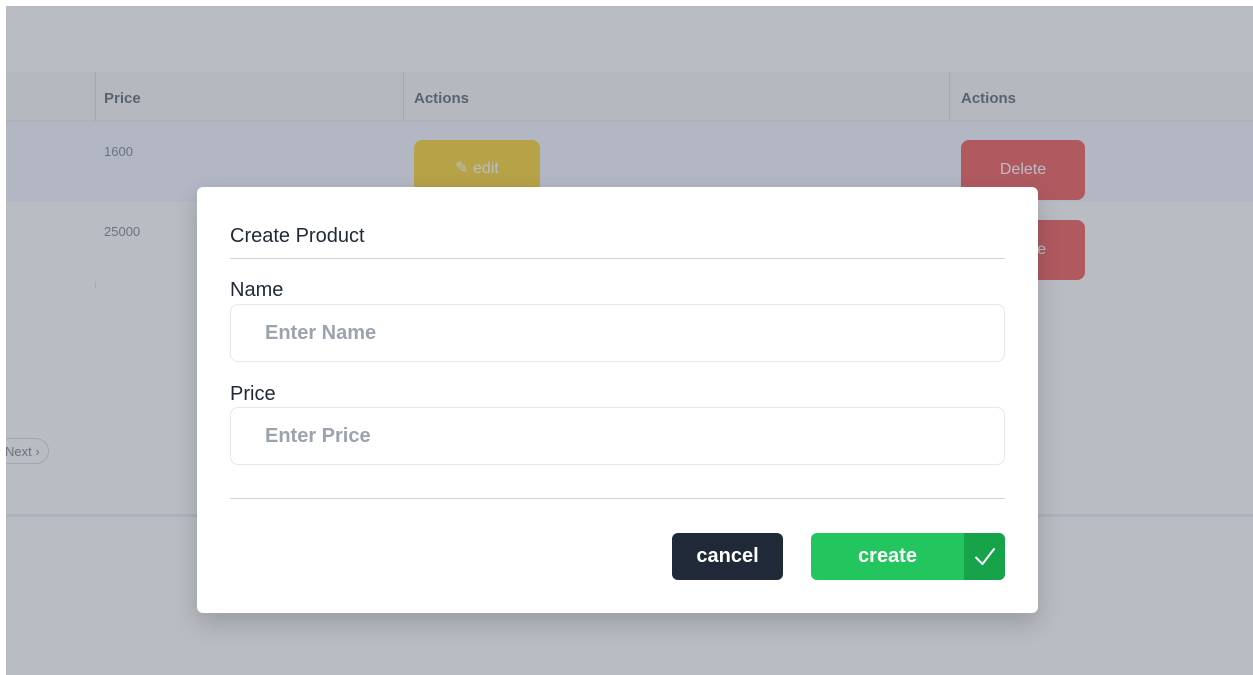  I want to click on modal-title: Create Product, so click(297, 236).